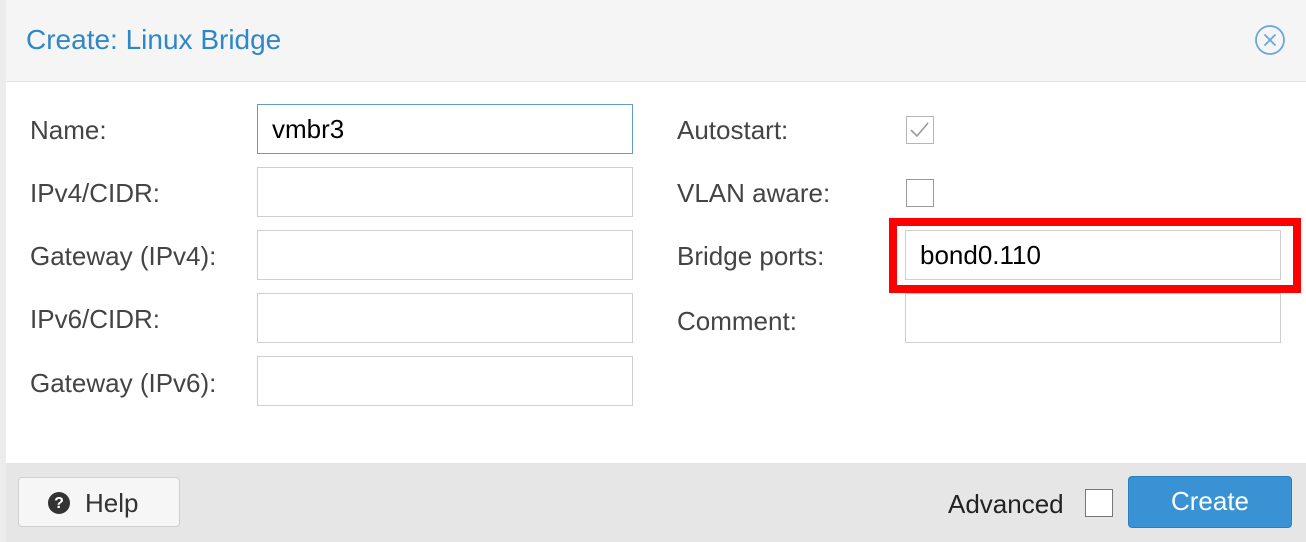  I want to click on name-label: Name:, so click(68, 130).